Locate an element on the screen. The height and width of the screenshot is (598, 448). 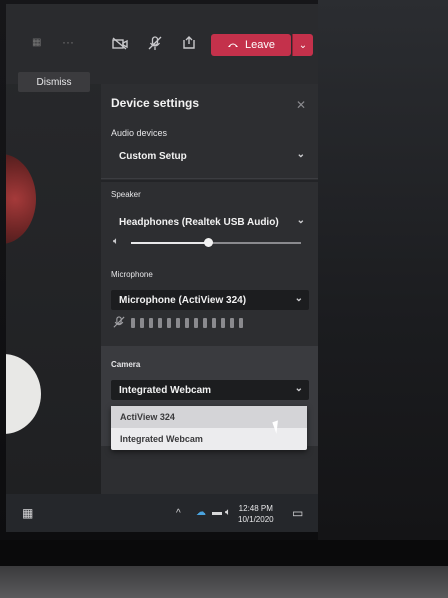
audio-devices-dropdown: Custom Setup ⌄ is located at coordinates (211, 156).